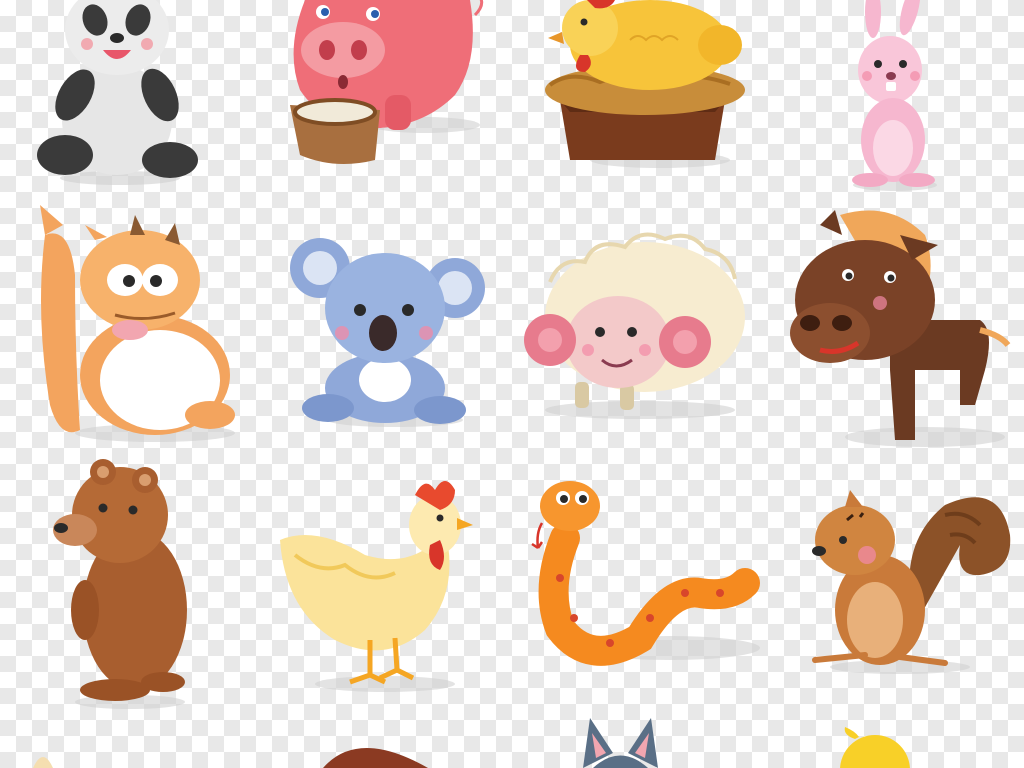 This screenshot has height=768, width=1024. What do you see at coordinates (43, 758) in the screenshot?
I see `partial-animal-left-icon` at bounding box center [43, 758].